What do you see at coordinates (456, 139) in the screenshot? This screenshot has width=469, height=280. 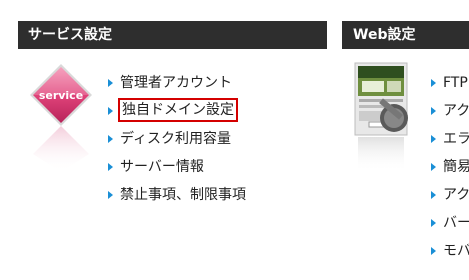 I see `menu-item-label: エラ` at bounding box center [456, 139].